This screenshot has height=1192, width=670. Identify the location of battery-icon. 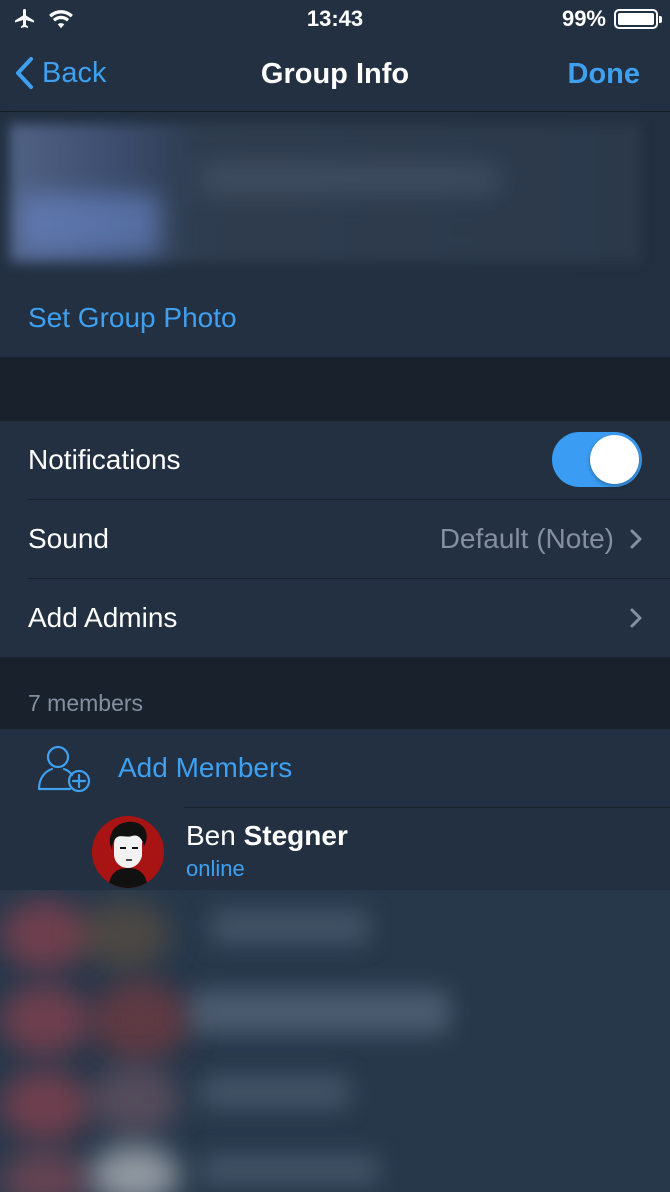
(638, 19).